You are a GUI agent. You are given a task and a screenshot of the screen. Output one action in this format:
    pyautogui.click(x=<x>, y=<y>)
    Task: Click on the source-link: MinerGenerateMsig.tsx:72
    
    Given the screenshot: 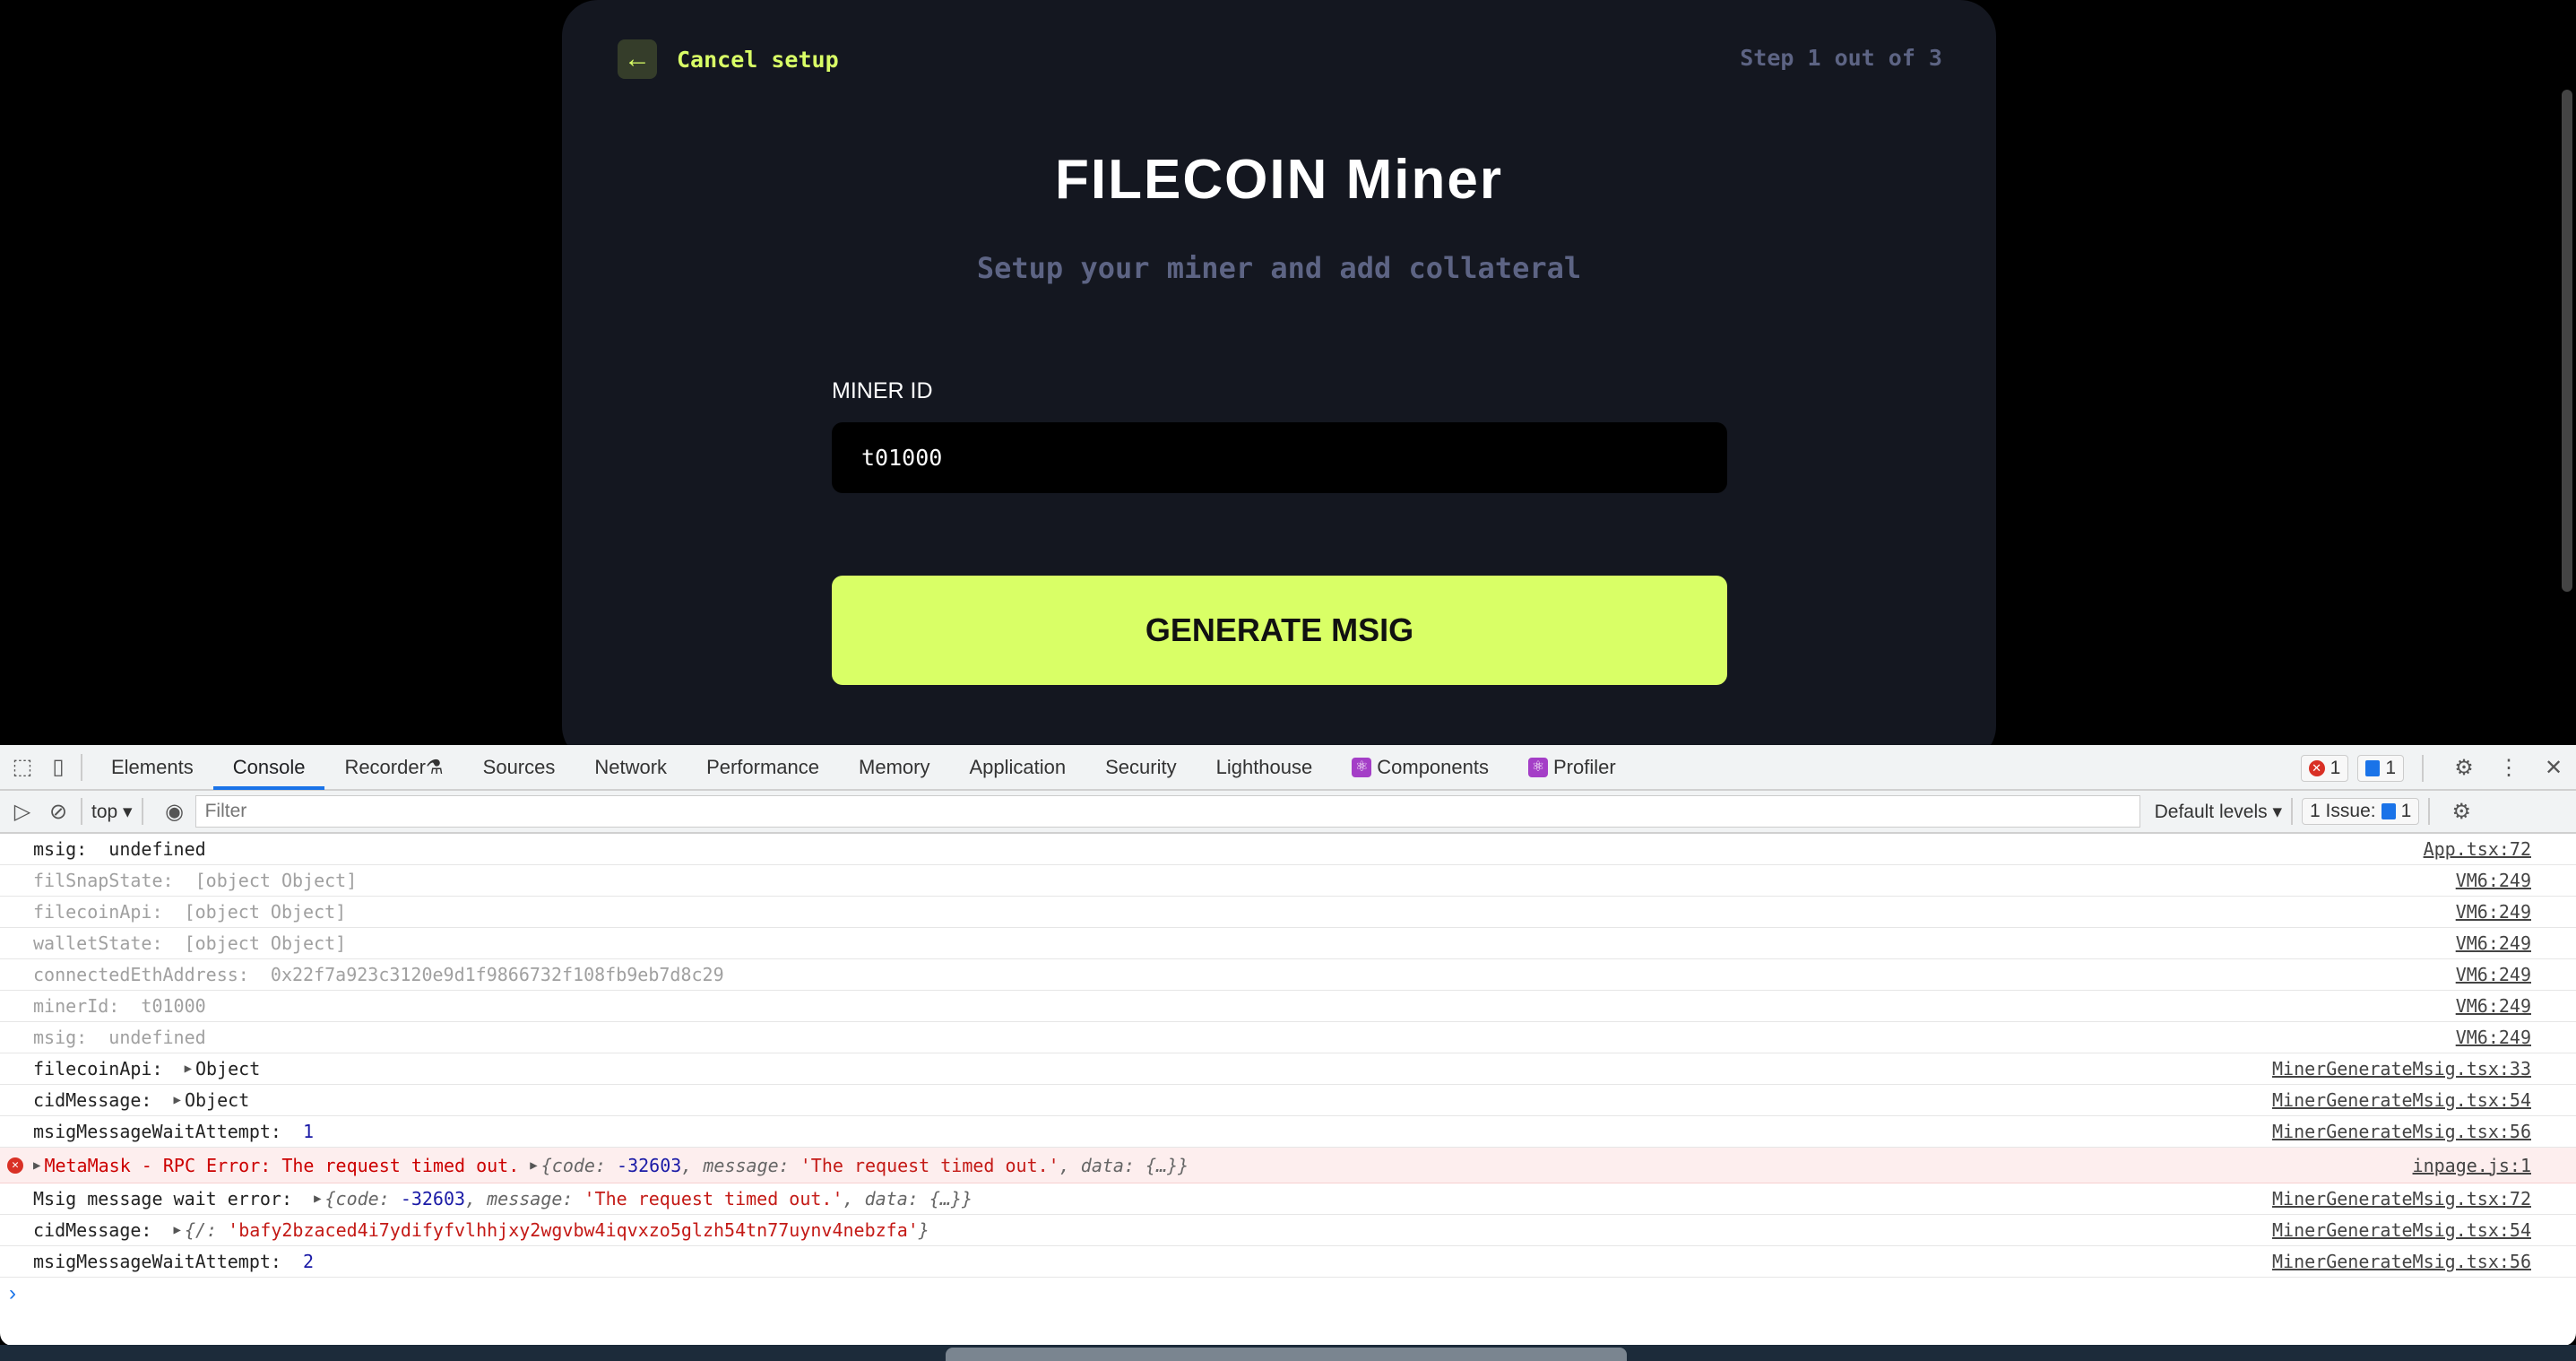 What is the action you would take?
    pyautogui.click(x=2401, y=1198)
    